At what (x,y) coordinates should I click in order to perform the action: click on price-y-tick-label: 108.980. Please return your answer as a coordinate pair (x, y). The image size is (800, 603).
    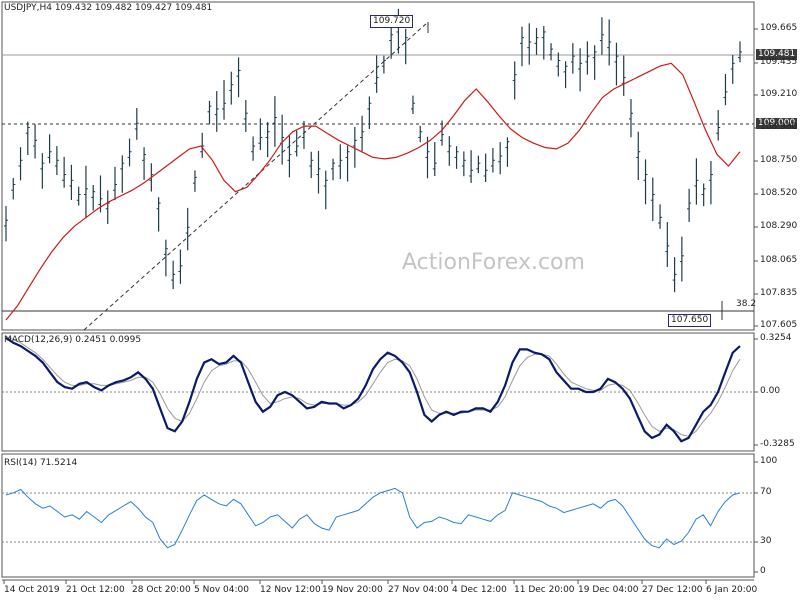
    Looking at the image, I should click on (779, 127).